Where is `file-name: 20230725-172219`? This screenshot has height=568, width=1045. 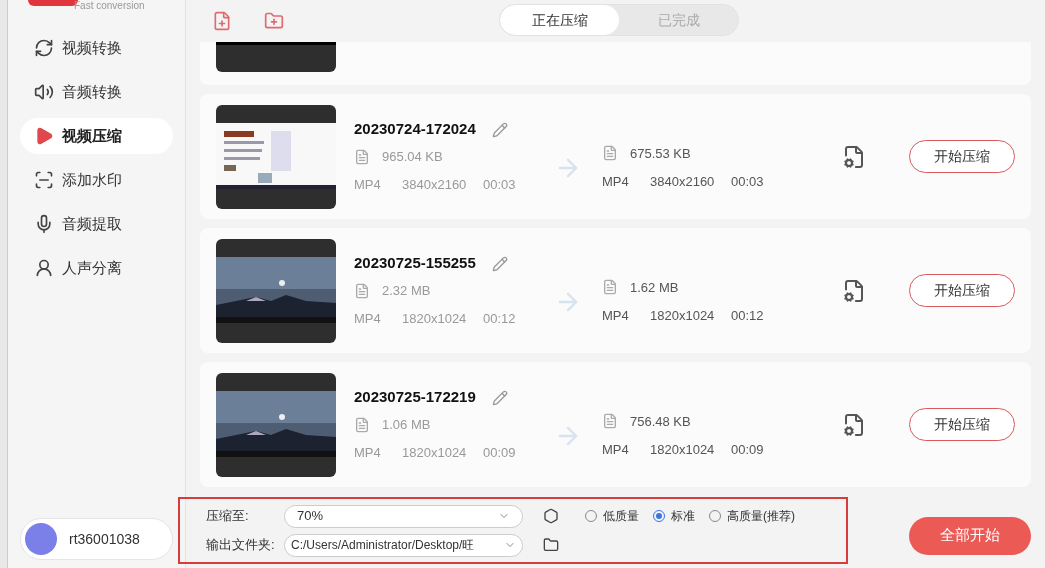 file-name: 20230725-172219 is located at coordinates (415, 397).